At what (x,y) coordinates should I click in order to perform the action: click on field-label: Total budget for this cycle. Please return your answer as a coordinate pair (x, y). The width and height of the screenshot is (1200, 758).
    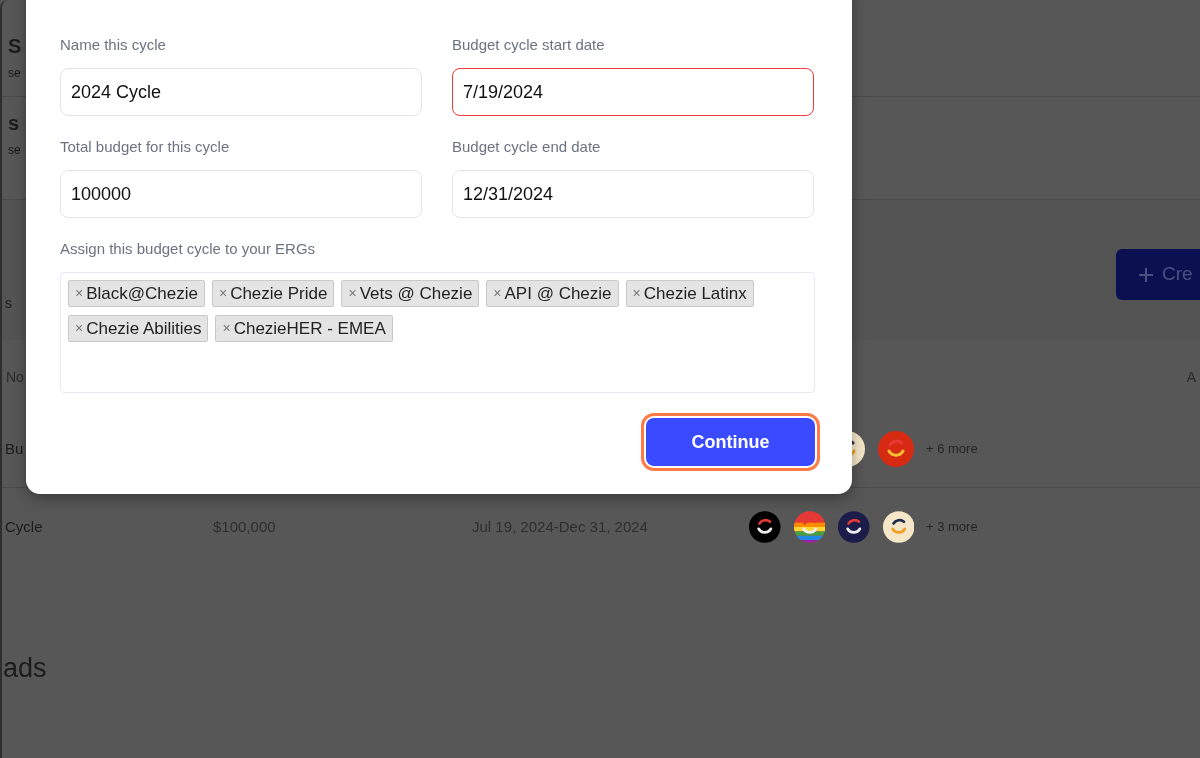
    Looking at the image, I should click on (145, 147).